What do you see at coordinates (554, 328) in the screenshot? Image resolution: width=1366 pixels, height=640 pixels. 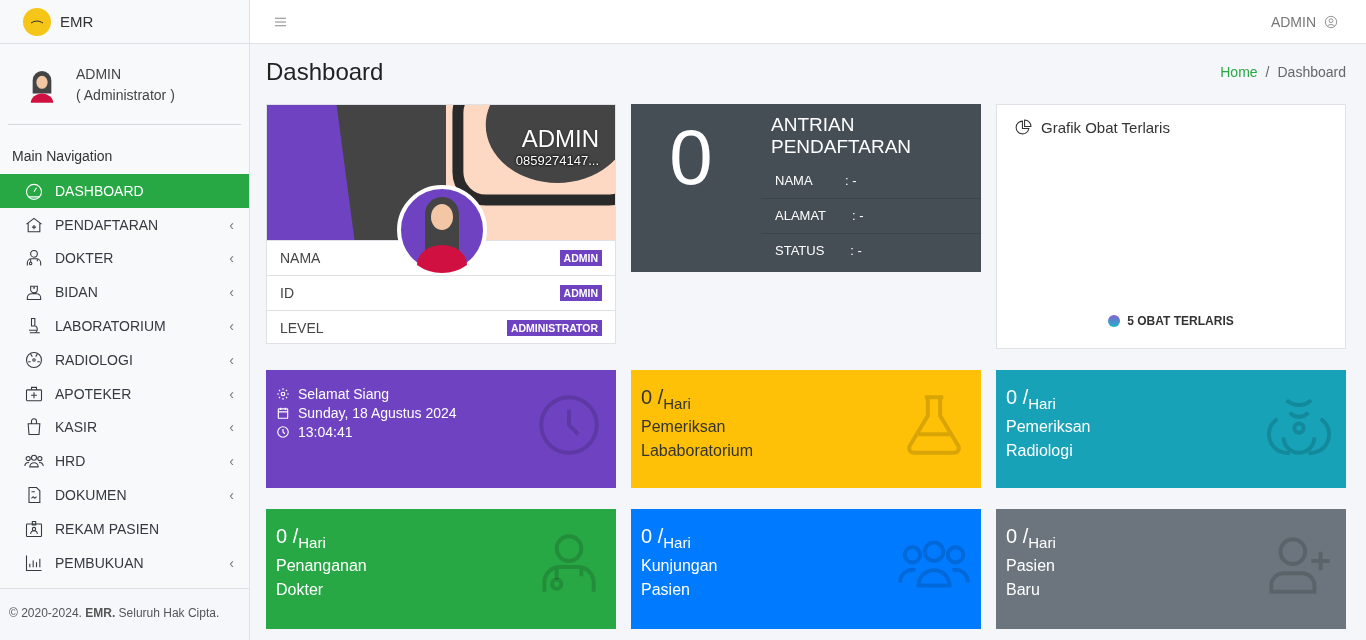 I see `value-badge: ADMINISTRATOR` at bounding box center [554, 328].